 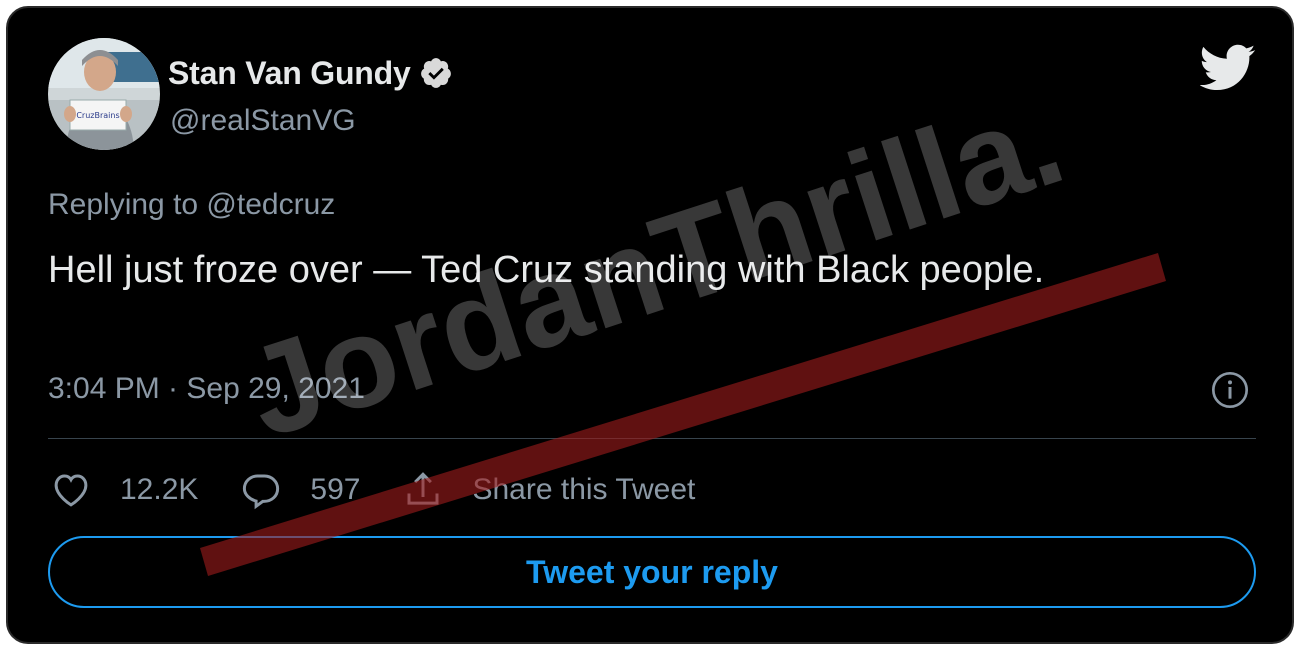 I want to click on avatar-photo: CruzBrains, so click(x=104, y=94).